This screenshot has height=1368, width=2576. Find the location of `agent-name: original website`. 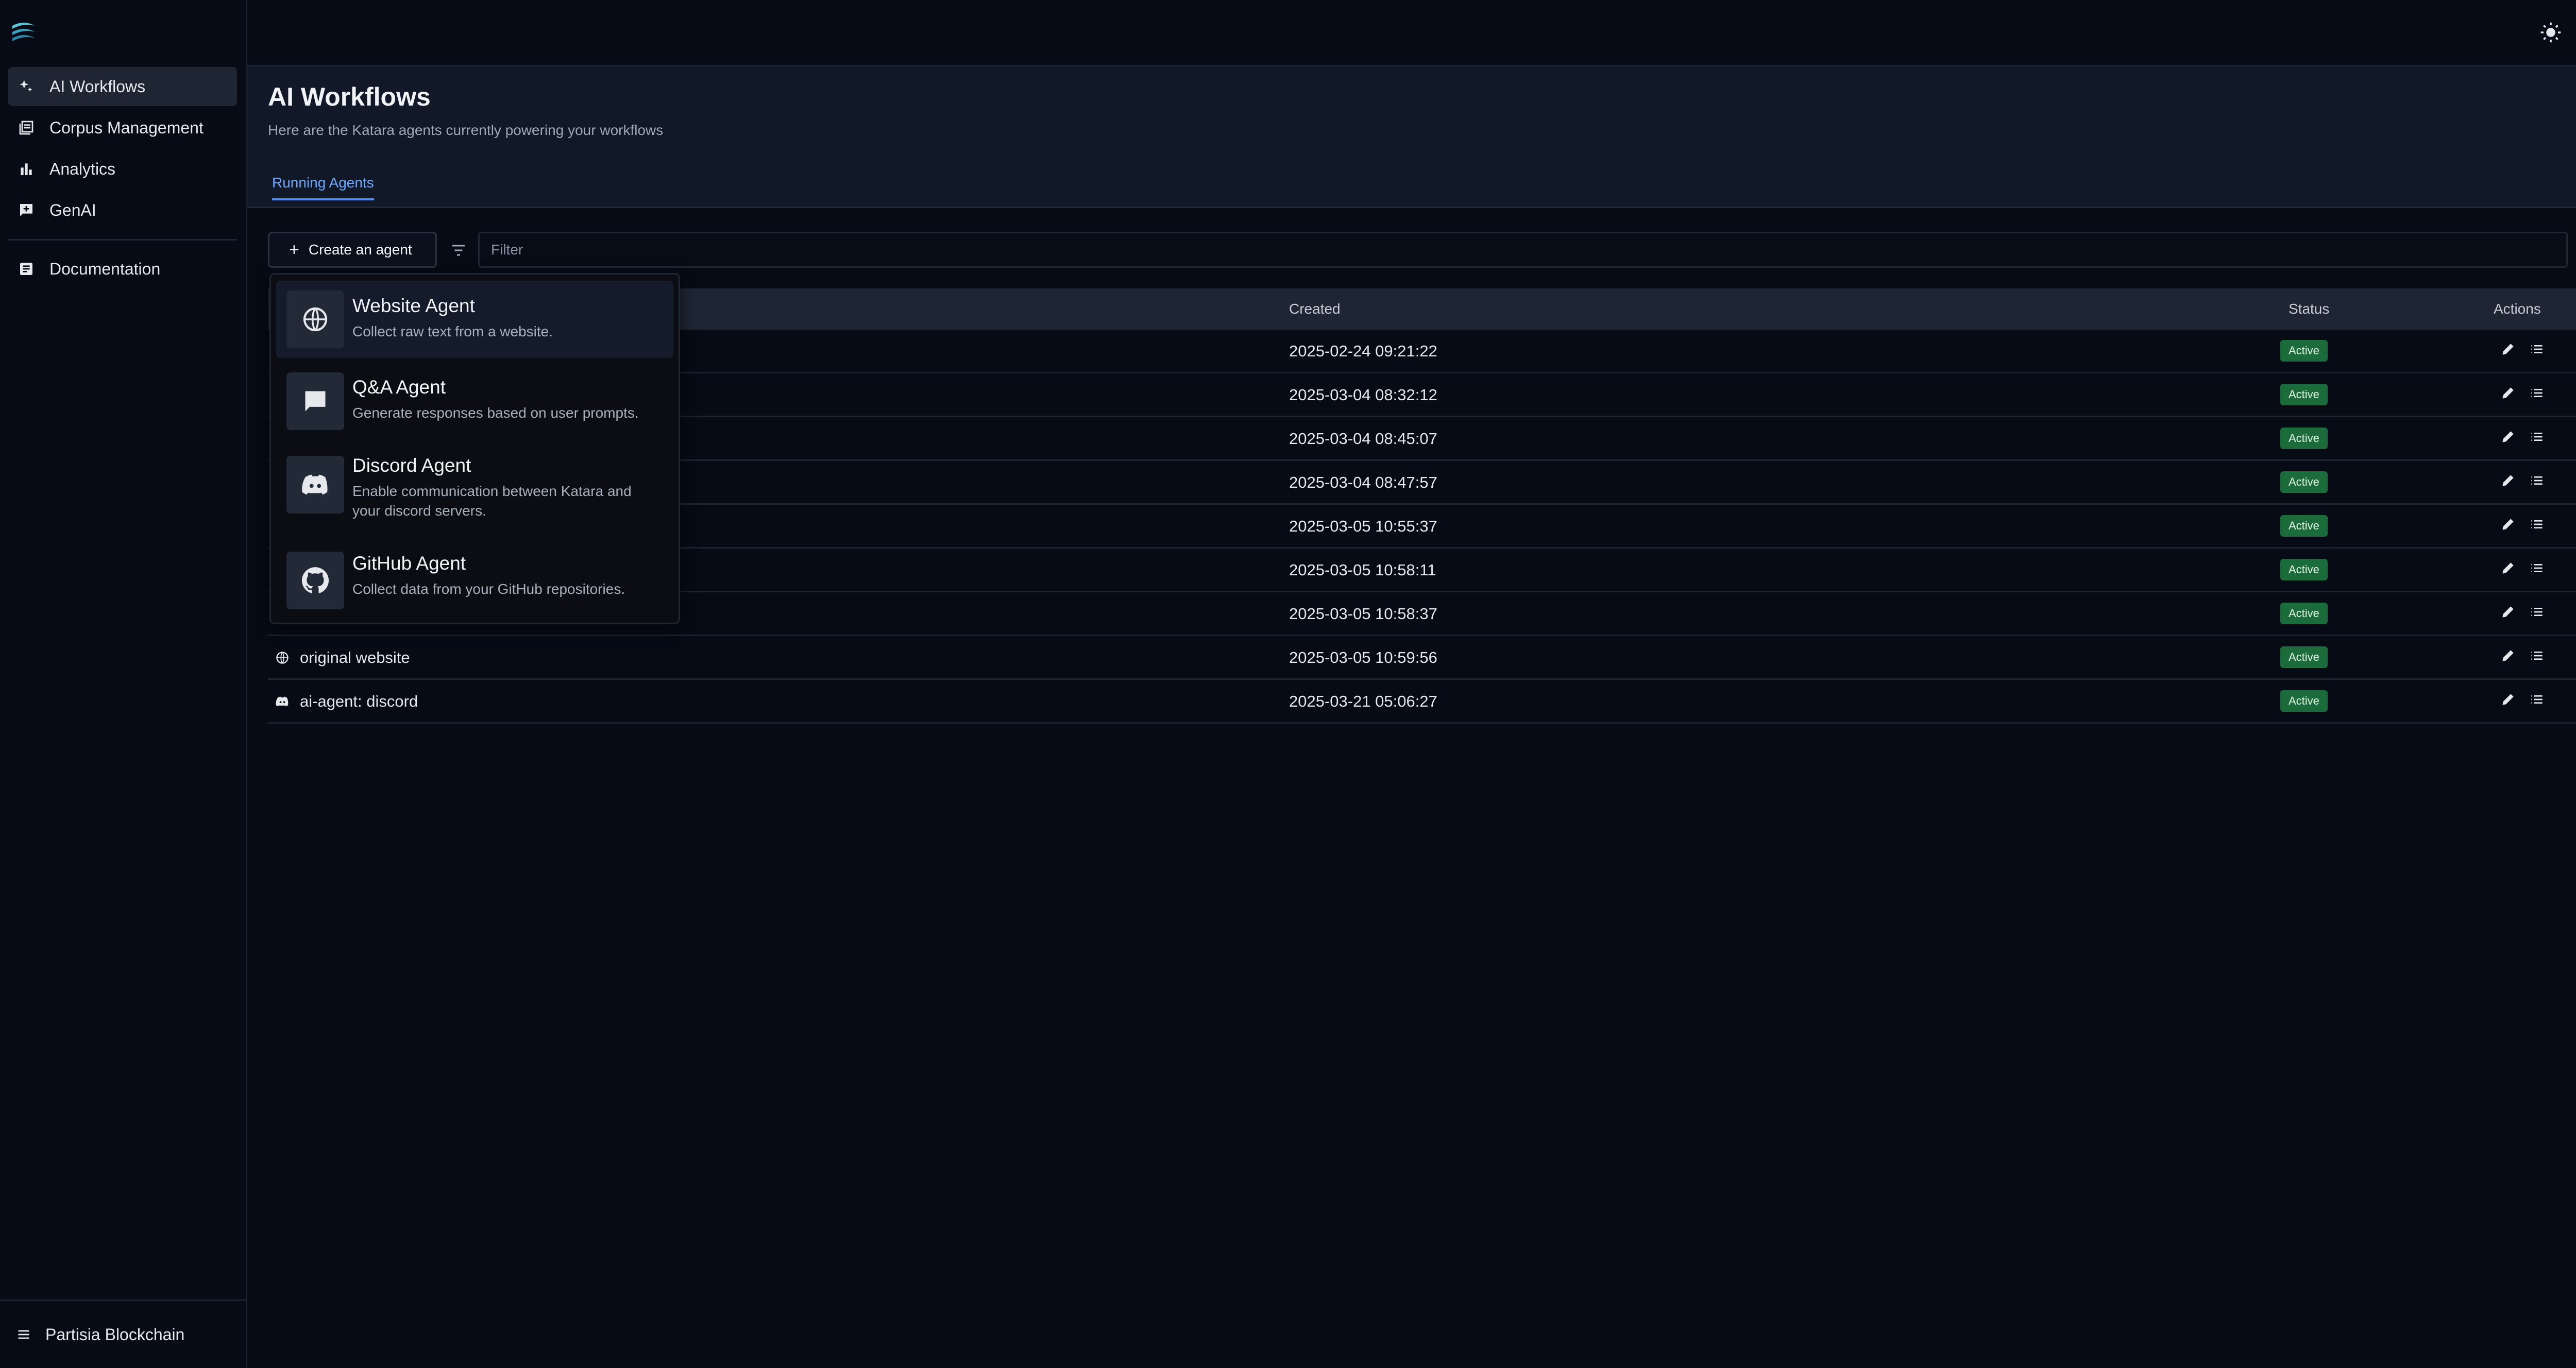

agent-name: original website is located at coordinates (355, 657).